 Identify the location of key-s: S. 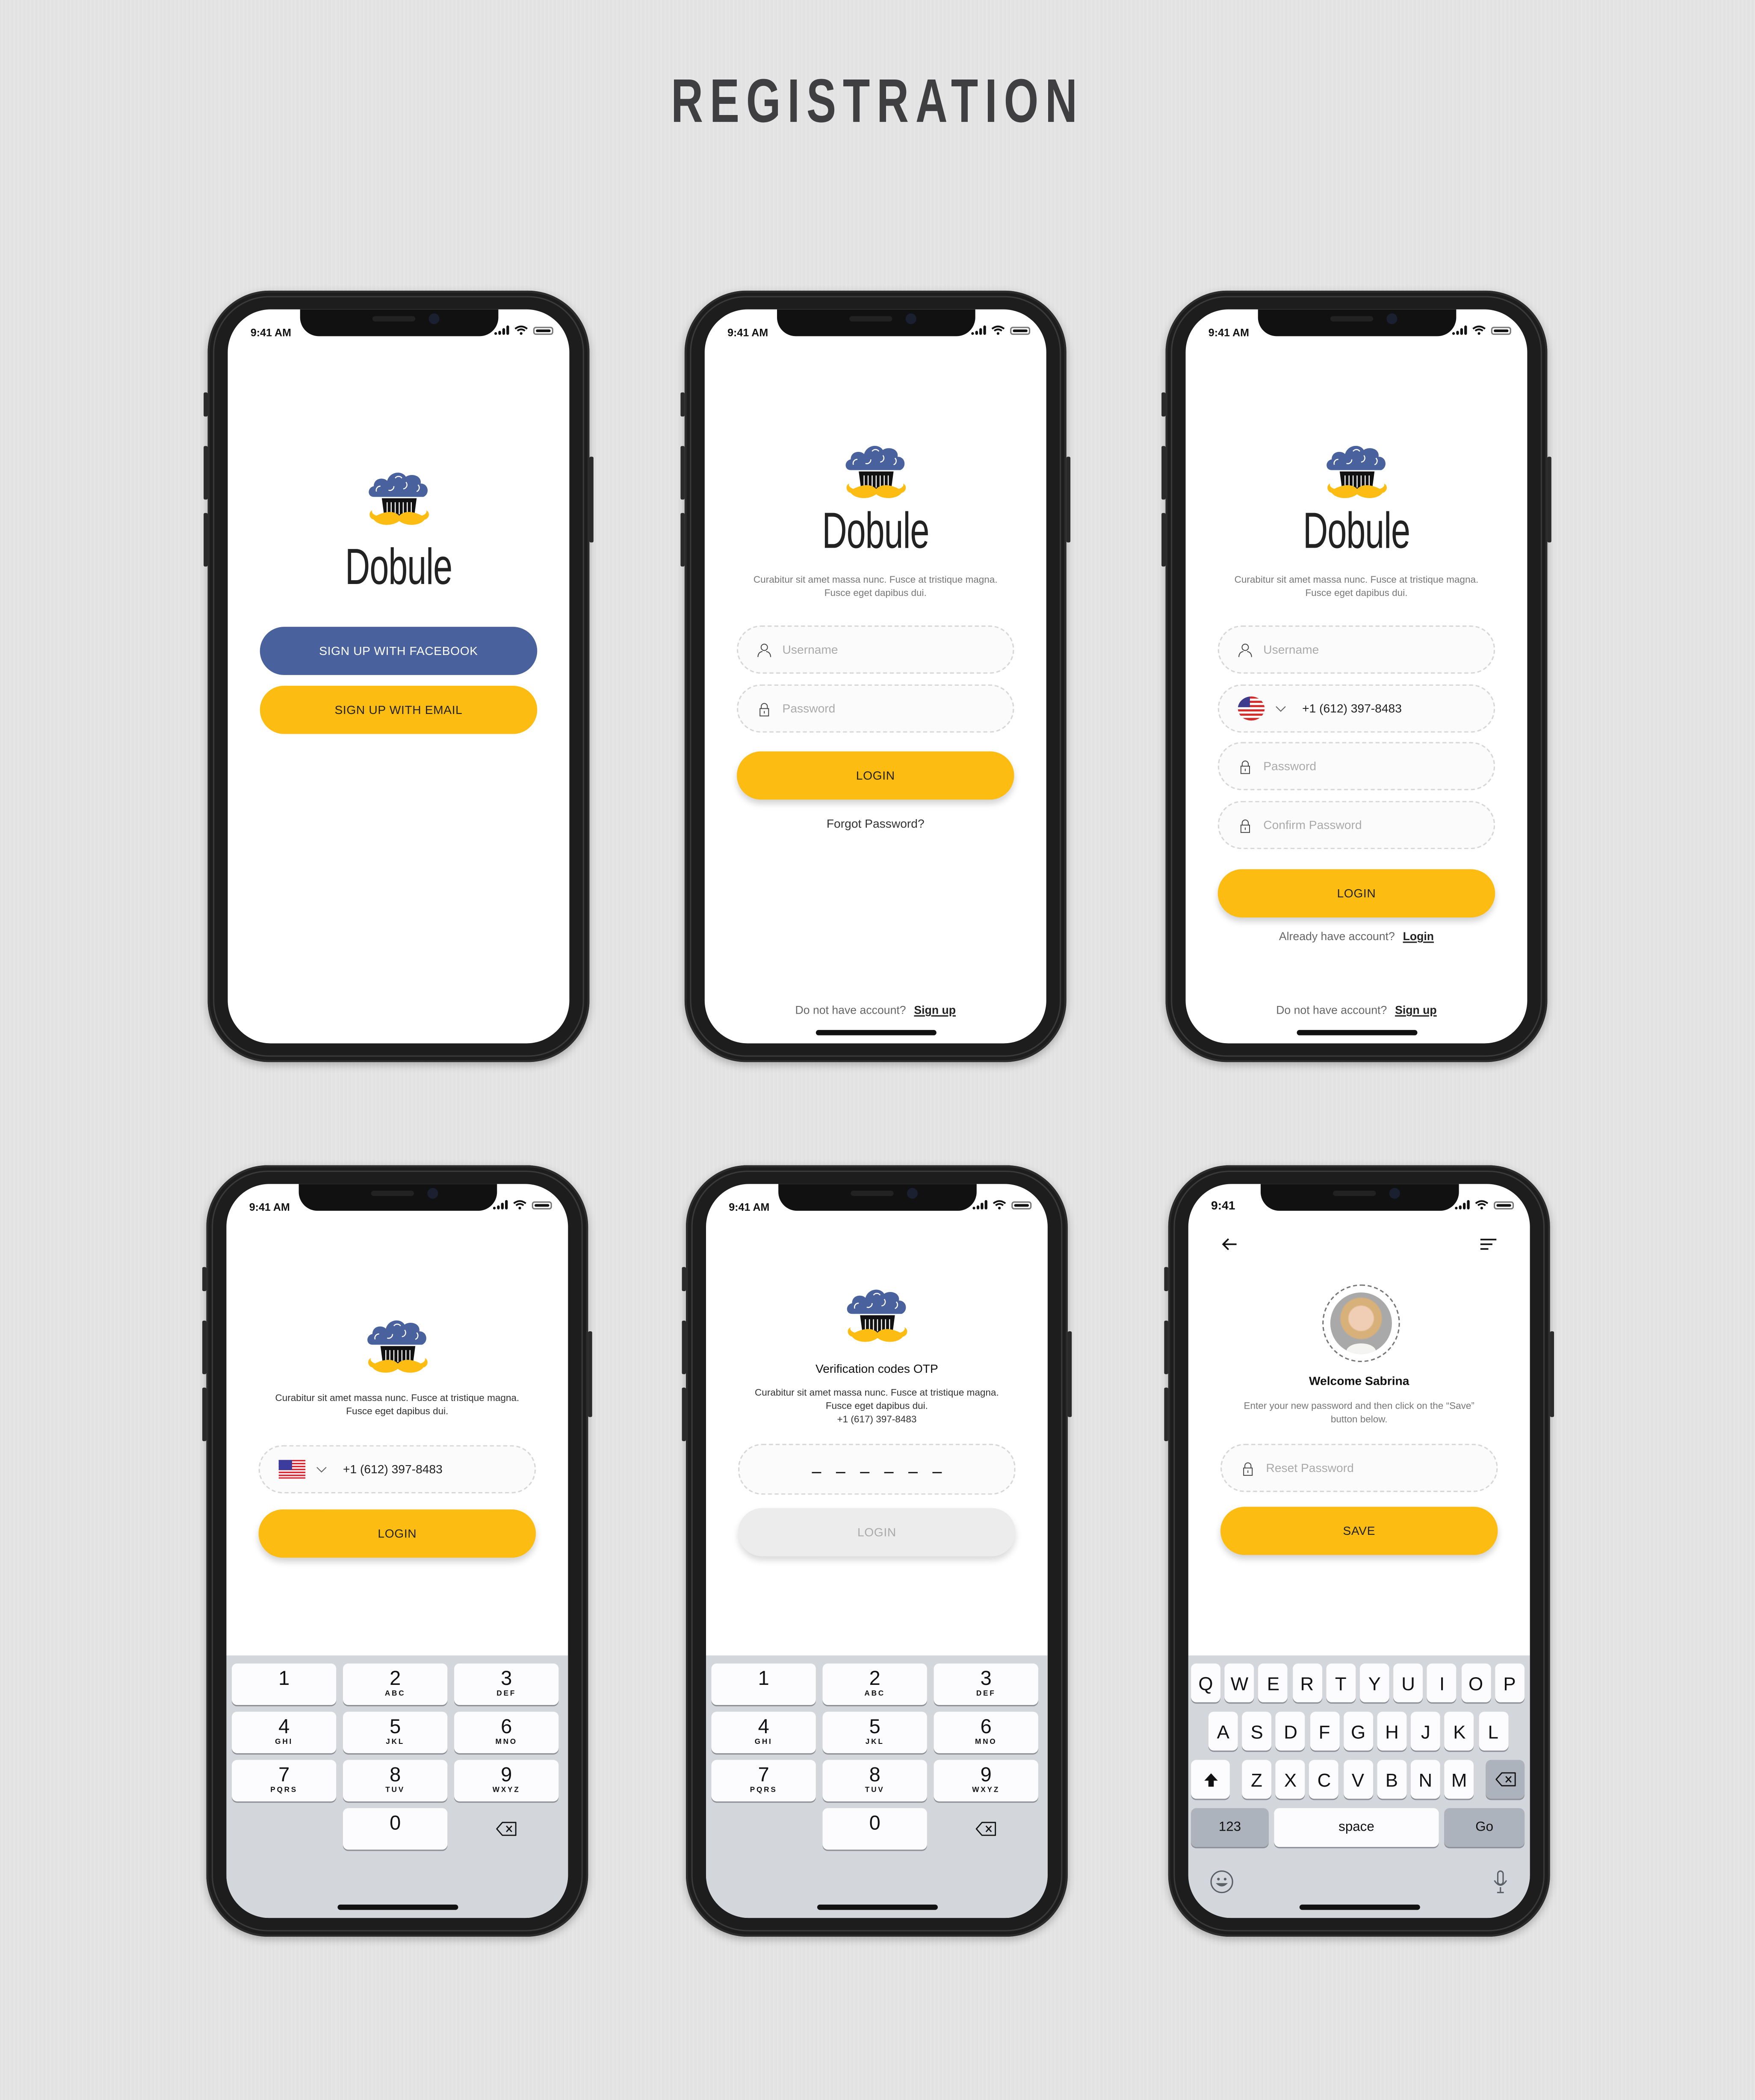
(1257, 1731).